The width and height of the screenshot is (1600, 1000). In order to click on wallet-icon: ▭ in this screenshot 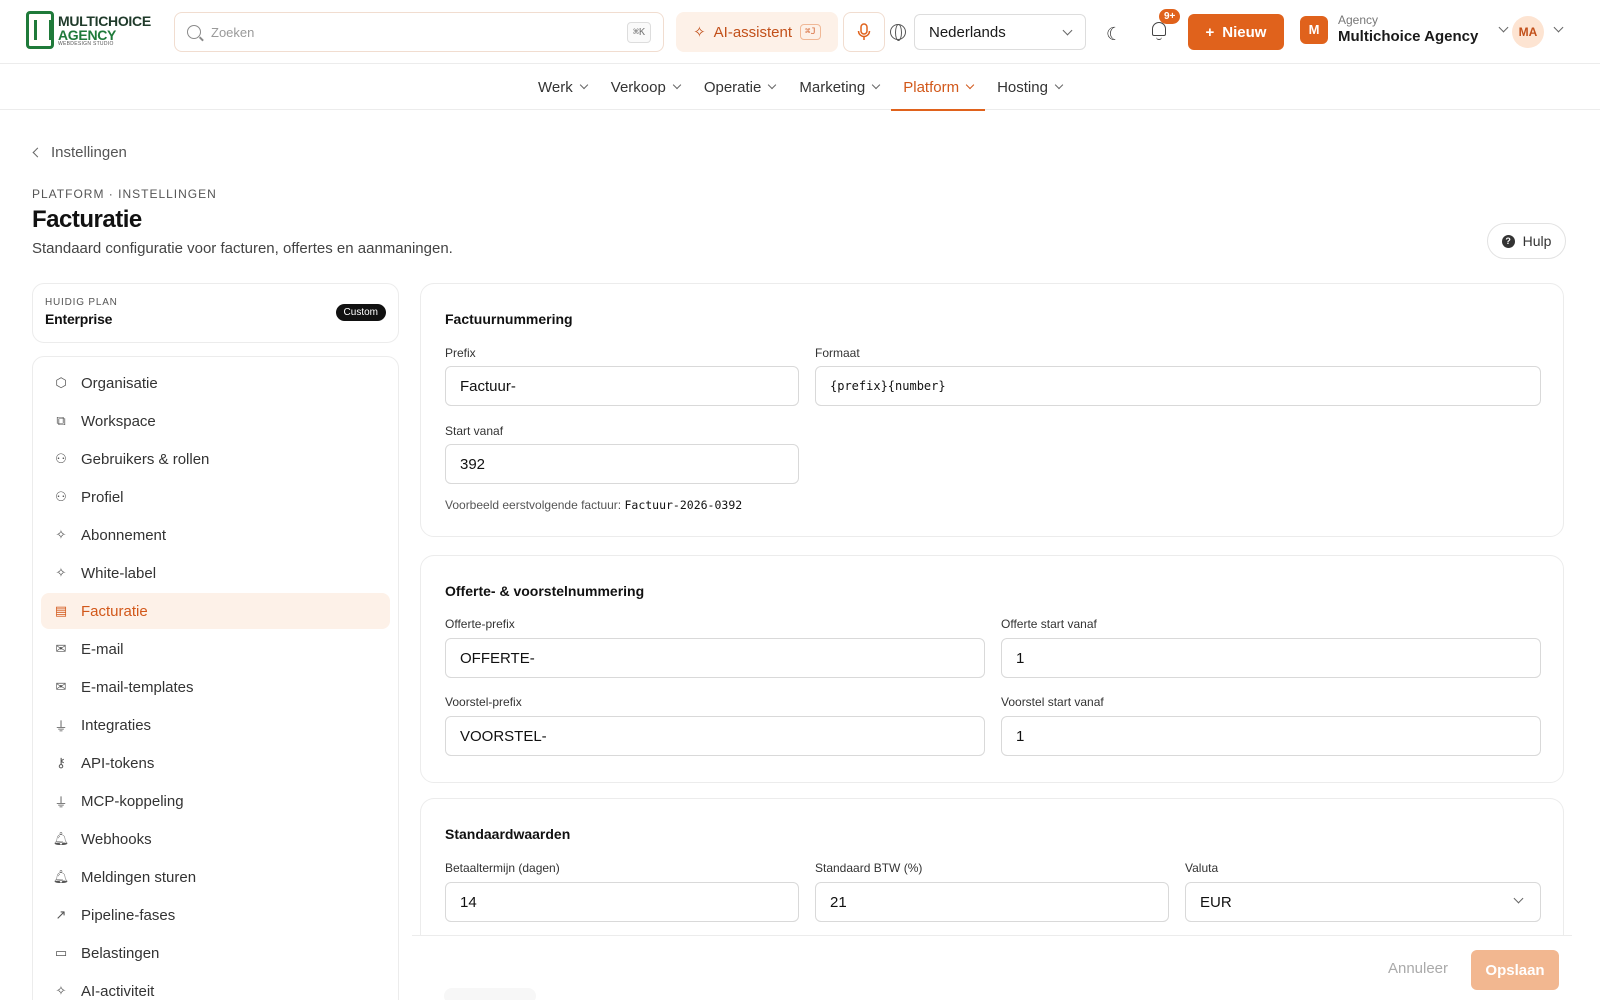, I will do `click(61, 952)`.